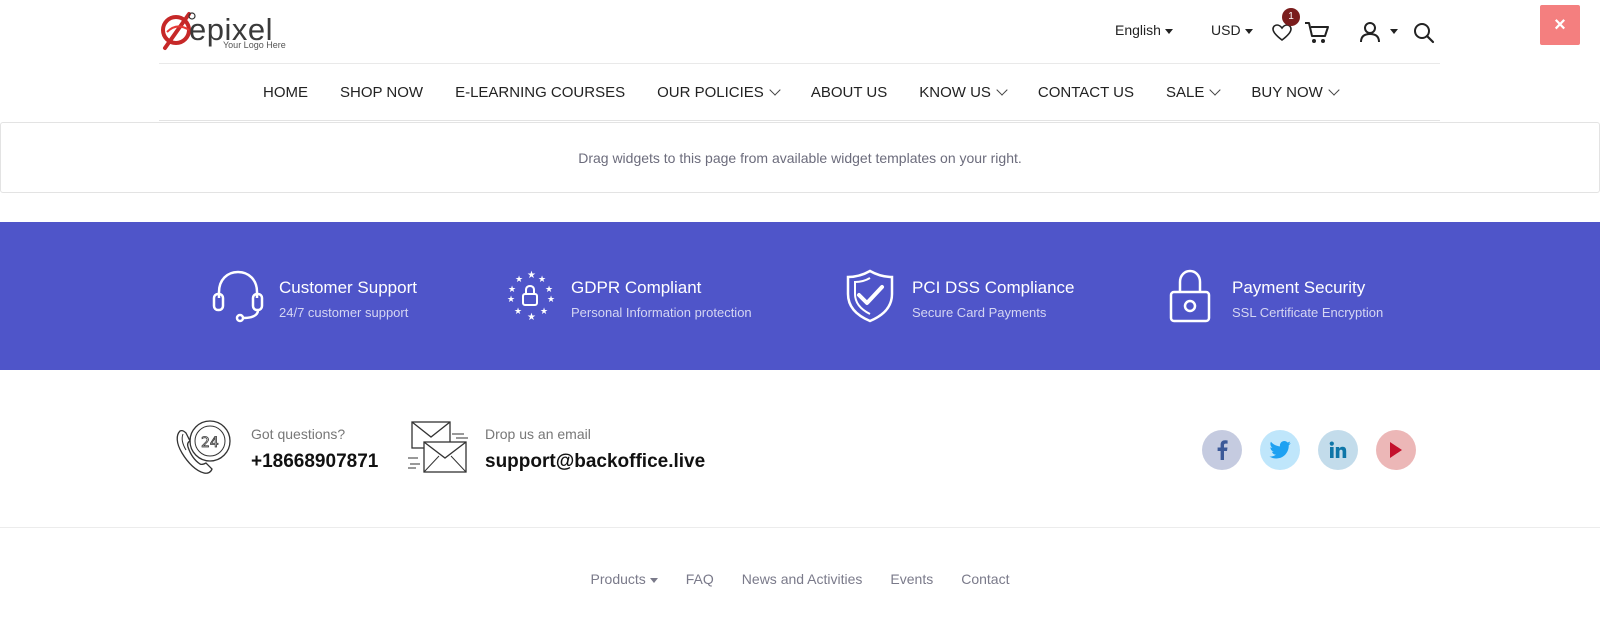 The width and height of the screenshot is (1600, 630). Describe the element at coordinates (210, 443) in the screenshot. I see `svg-text: 24` at that location.